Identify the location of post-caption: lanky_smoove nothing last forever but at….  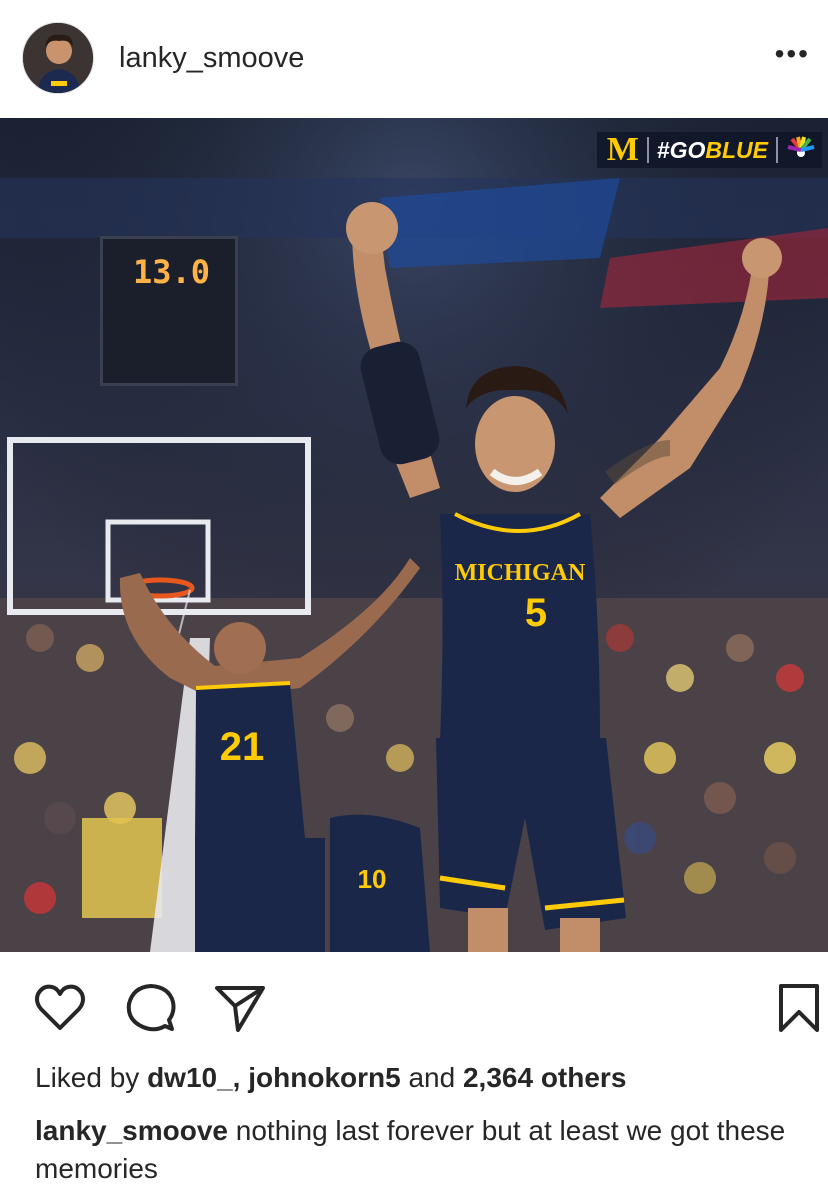
(415, 1150).